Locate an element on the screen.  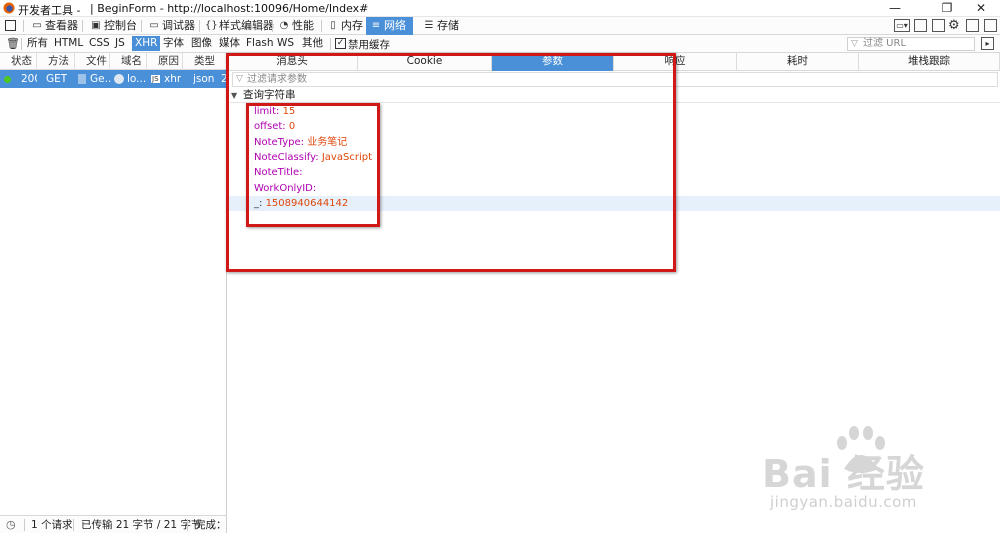
transferred-size: 已传输 21 字节 / 21 字节 is located at coordinates (141, 525).